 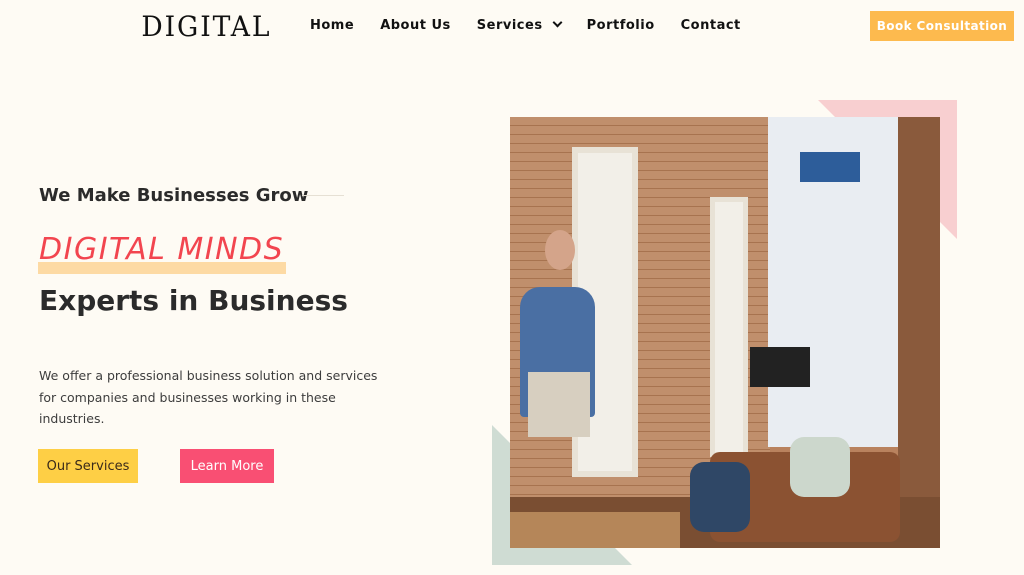 What do you see at coordinates (509, 25) in the screenshot?
I see `nav-services-label: Services` at bounding box center [509, 25].